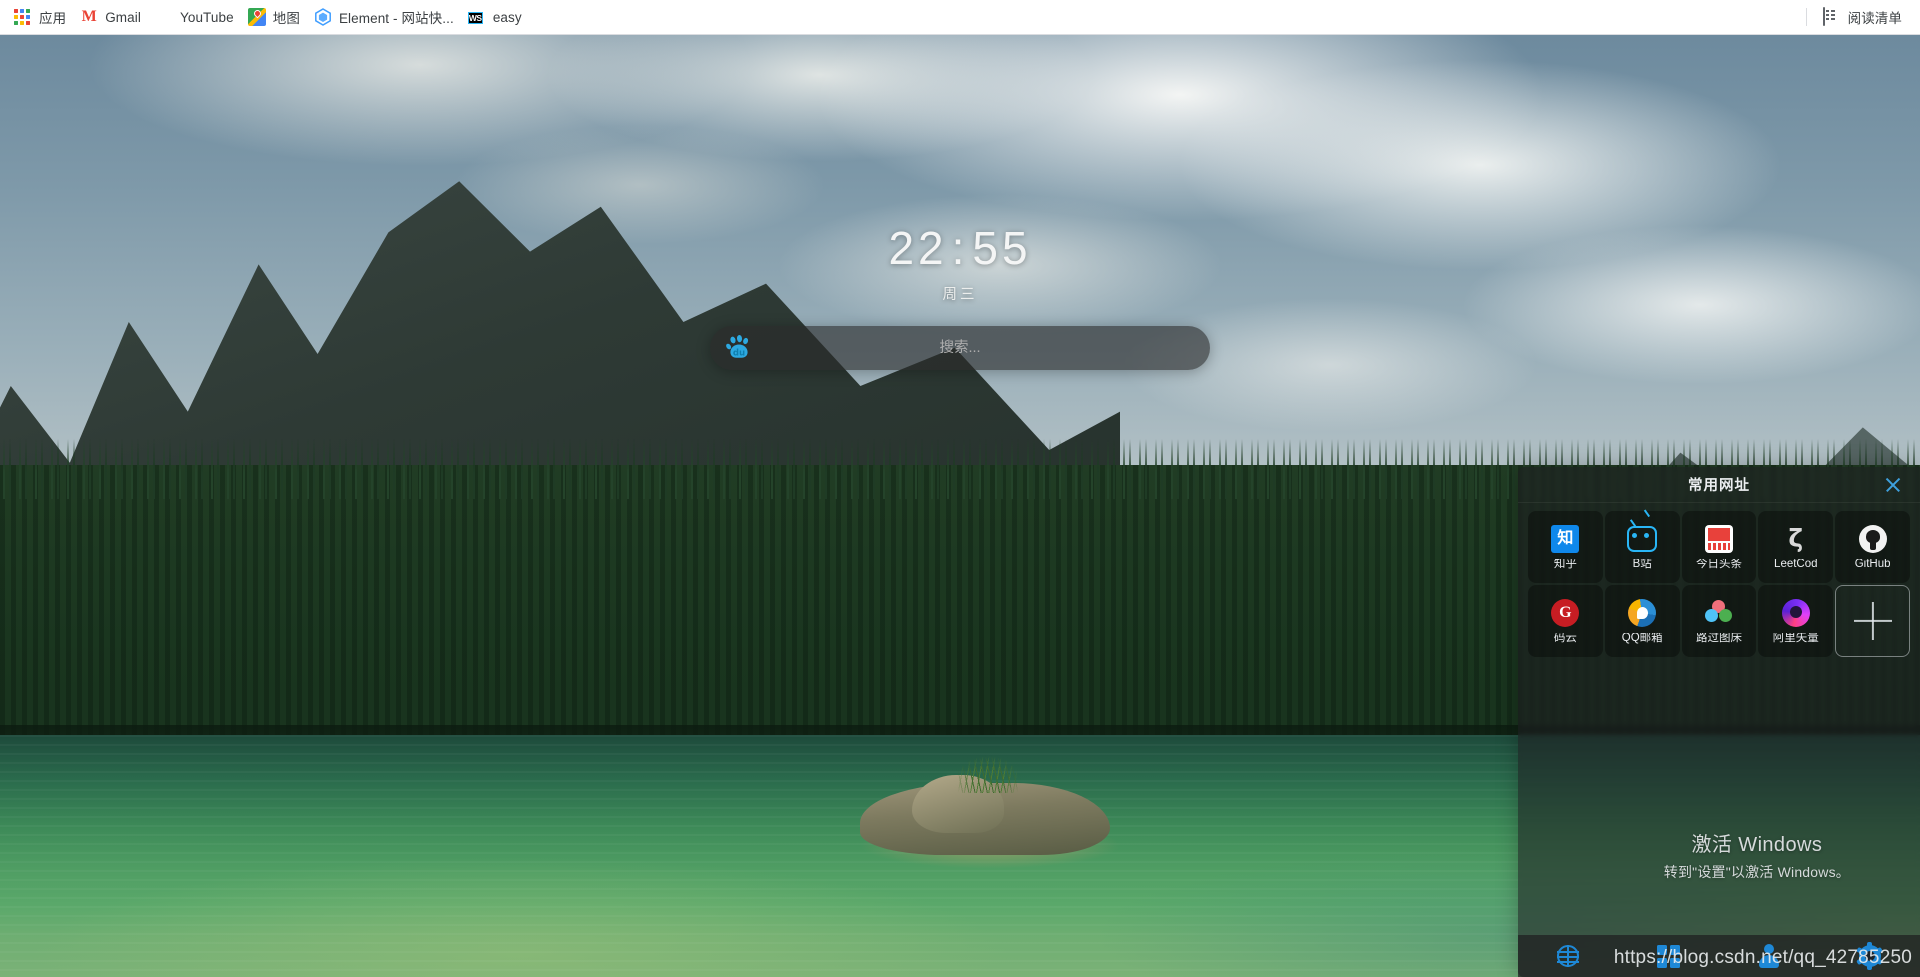 This screenshot has width=1920, height=977. Describe the element at coordinates (1795, 638) in the screenshot. I see `favorite-label: 阿里矢量` at that location.